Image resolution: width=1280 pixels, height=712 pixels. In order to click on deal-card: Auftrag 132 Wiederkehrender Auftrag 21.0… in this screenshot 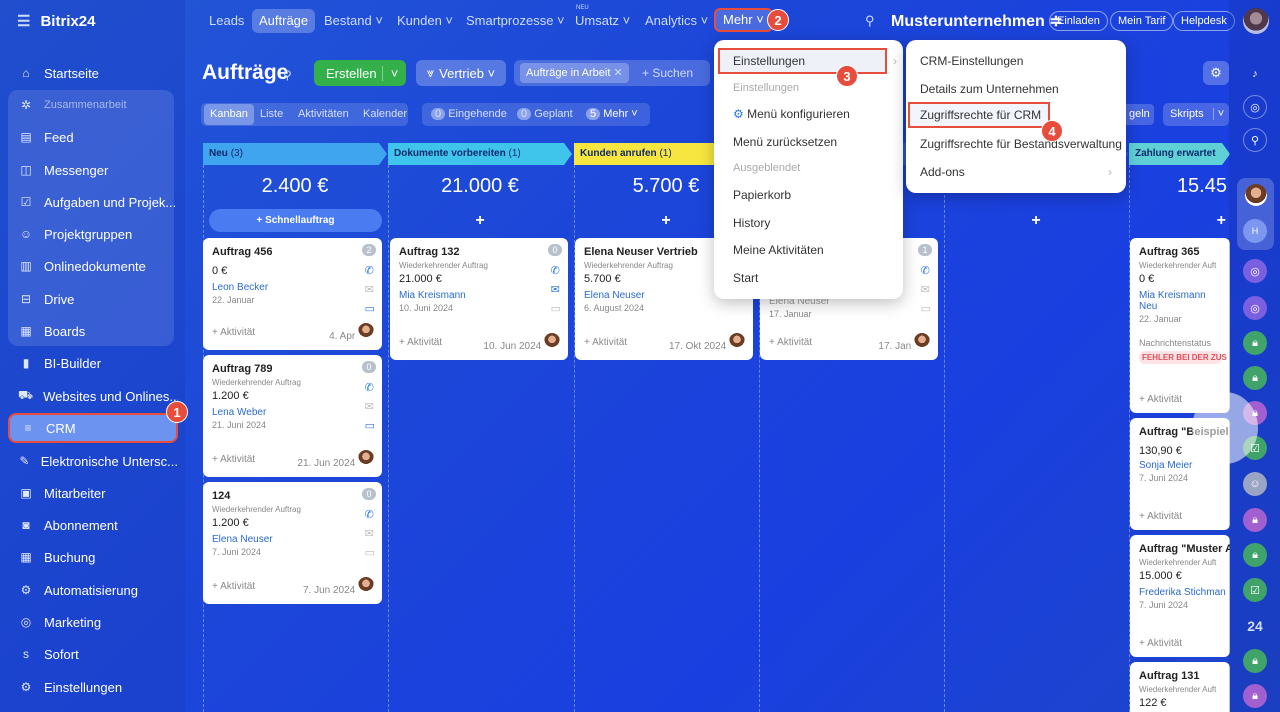, I will do `click(479, 299)`.